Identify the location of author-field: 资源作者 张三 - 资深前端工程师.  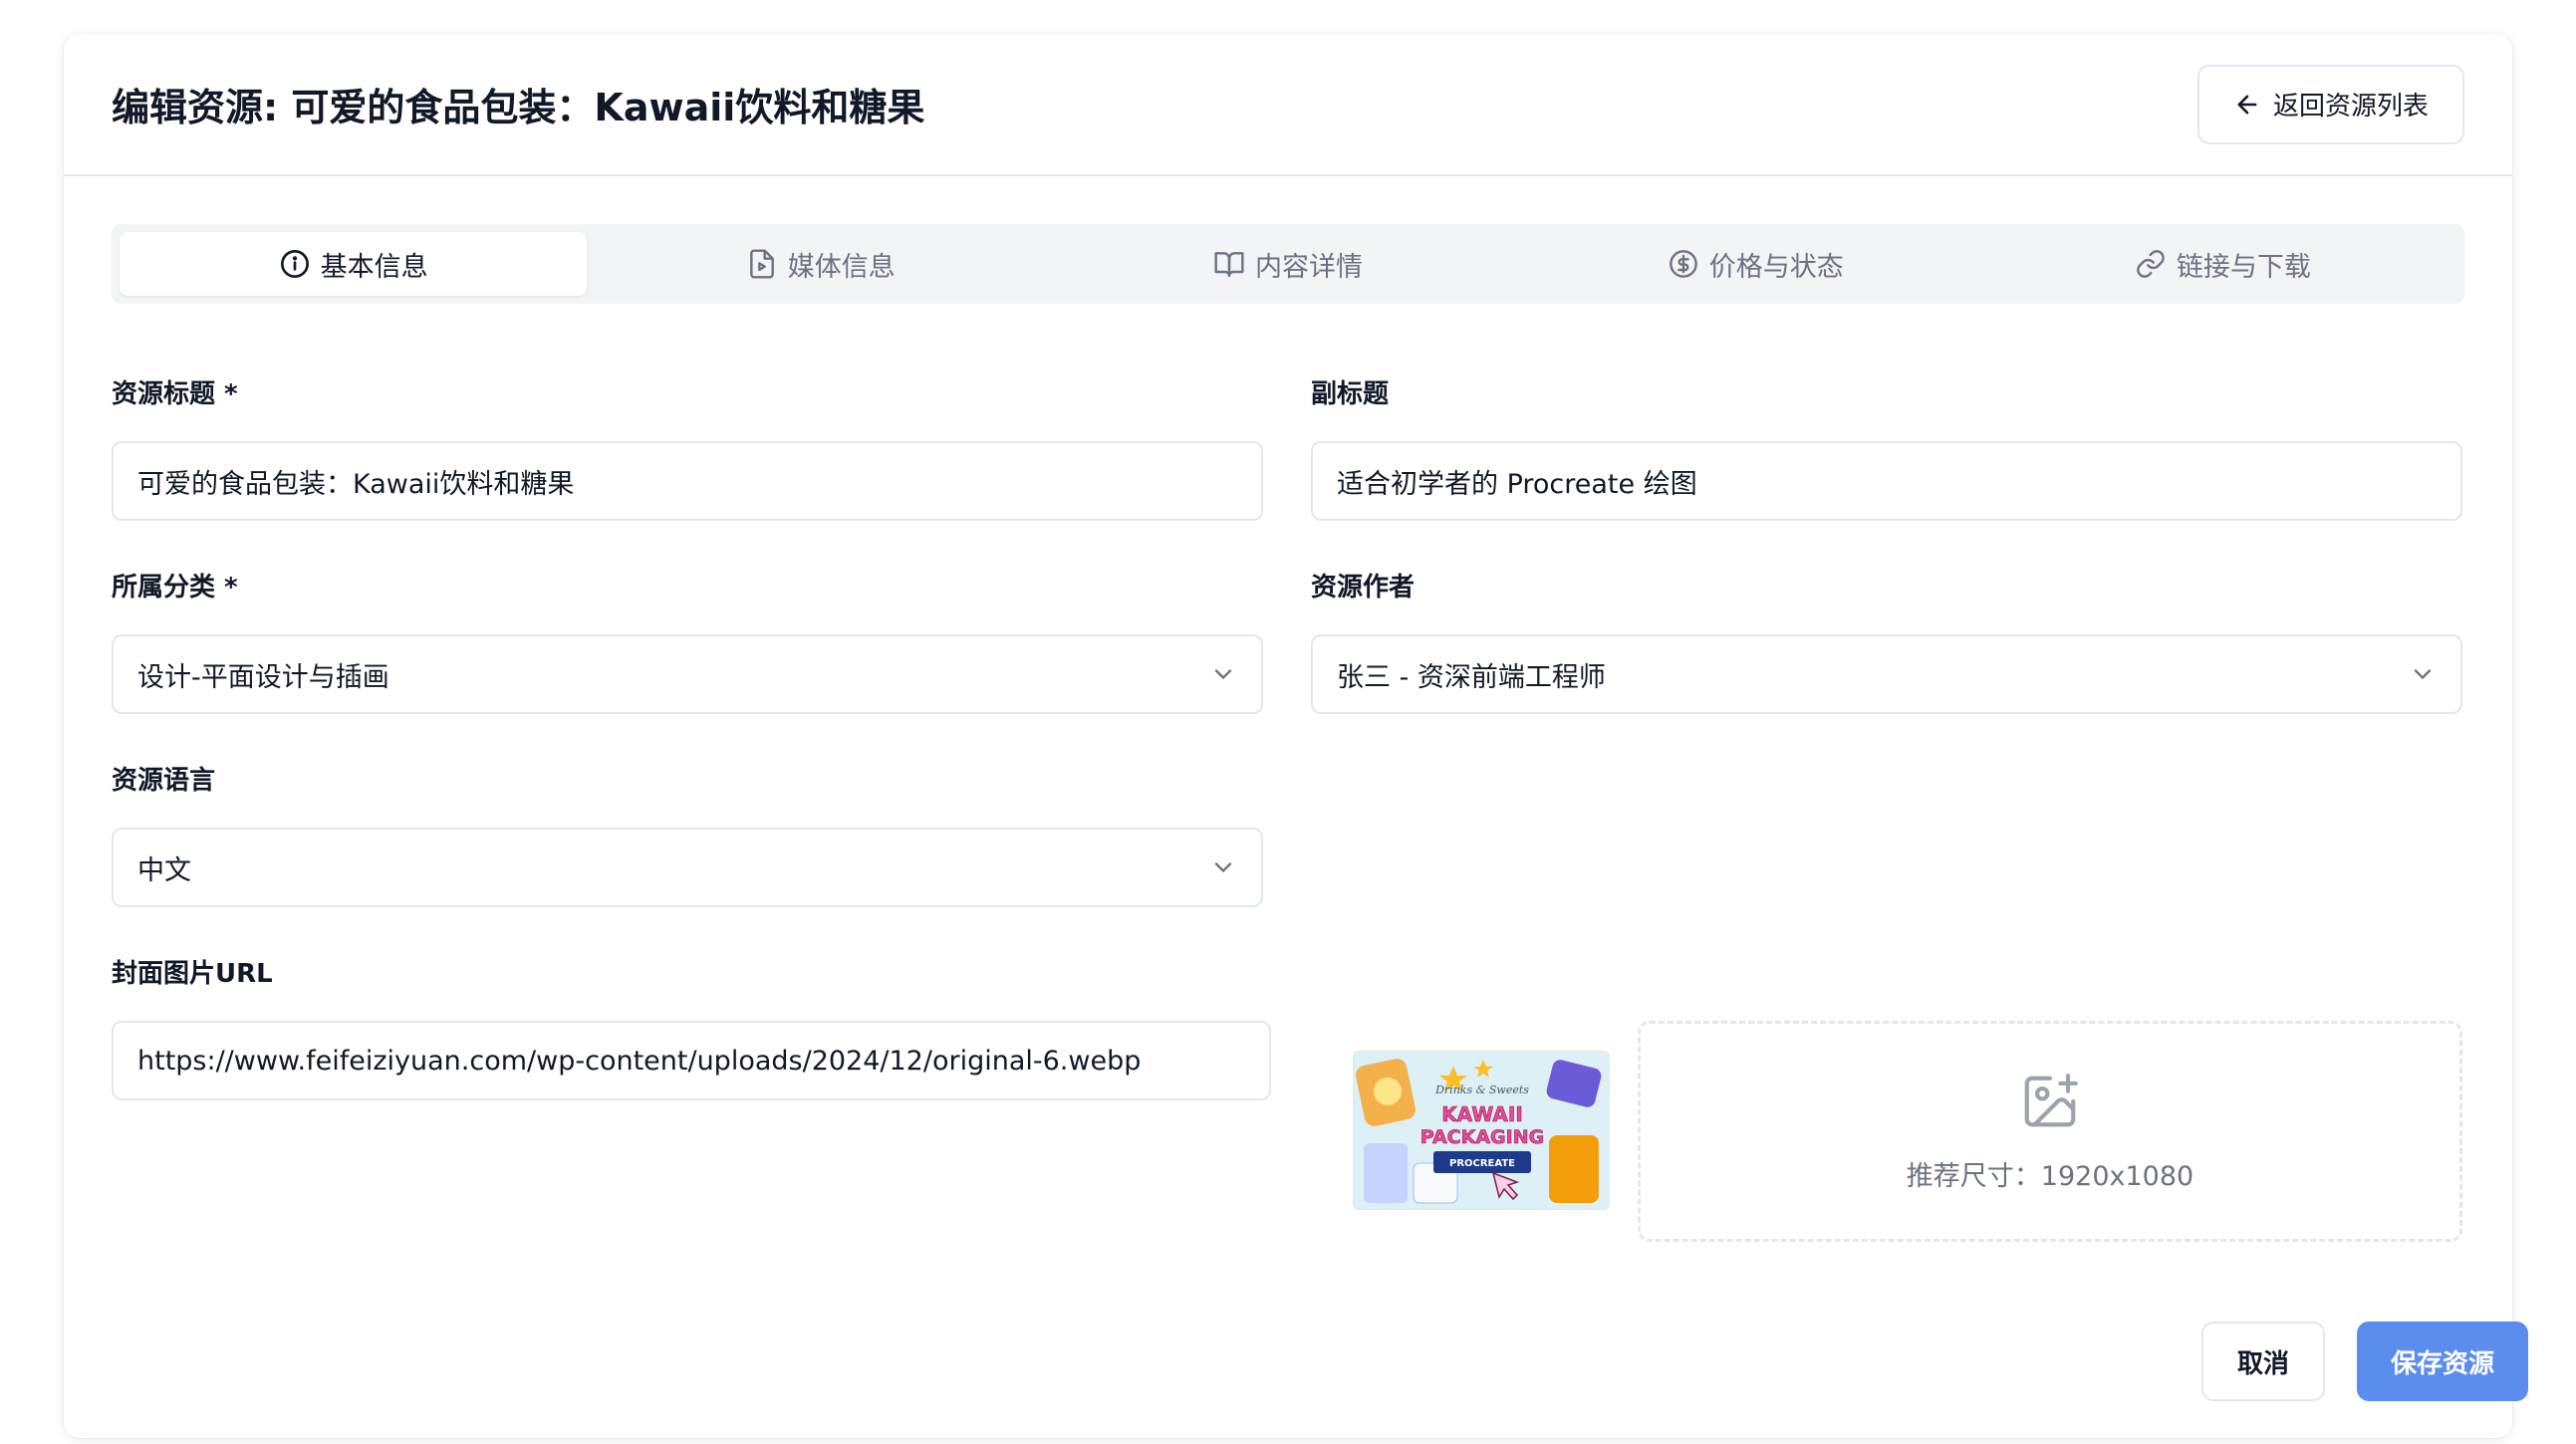
(1886, 641).